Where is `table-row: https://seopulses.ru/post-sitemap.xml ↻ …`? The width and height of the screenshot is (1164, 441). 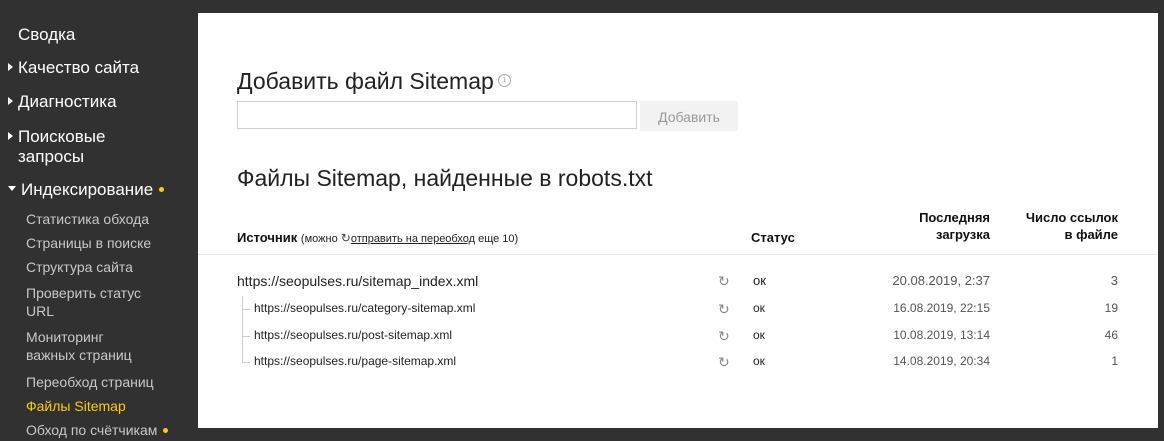 table-row: https://seopulses.ru/post-sitemap.xml ↻ … is located at coordinates (678, 340).